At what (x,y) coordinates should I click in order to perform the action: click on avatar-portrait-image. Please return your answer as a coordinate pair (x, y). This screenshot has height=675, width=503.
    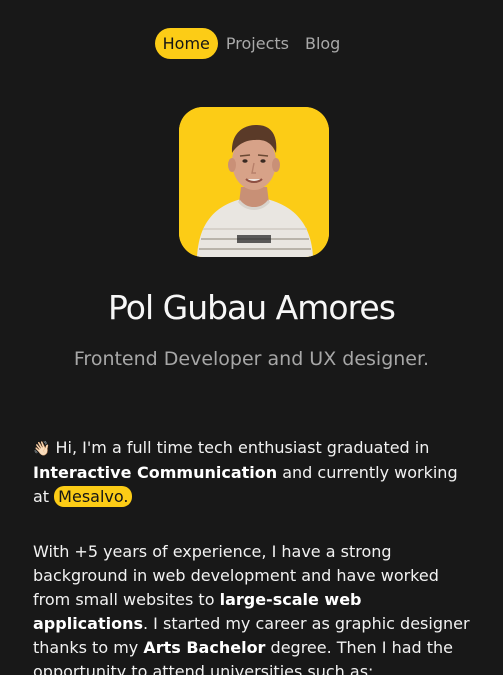
    Looking at the image, I should click on (254, 182).